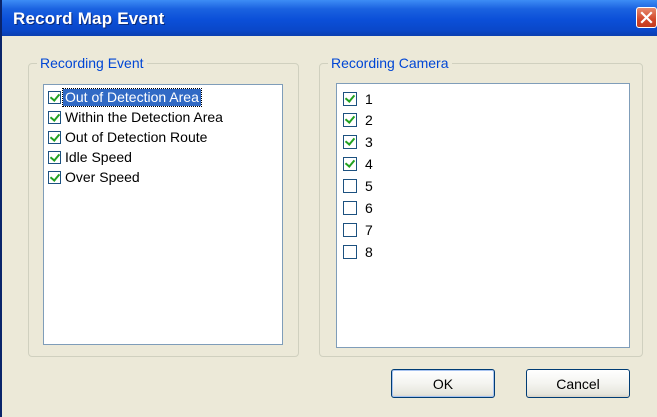 The height and width of the screenshot is (417, 657). What do you see at coordinates (359, 164) in the screenshot?
I see `camera-item-4: 4` at bounding box center [359, 164].